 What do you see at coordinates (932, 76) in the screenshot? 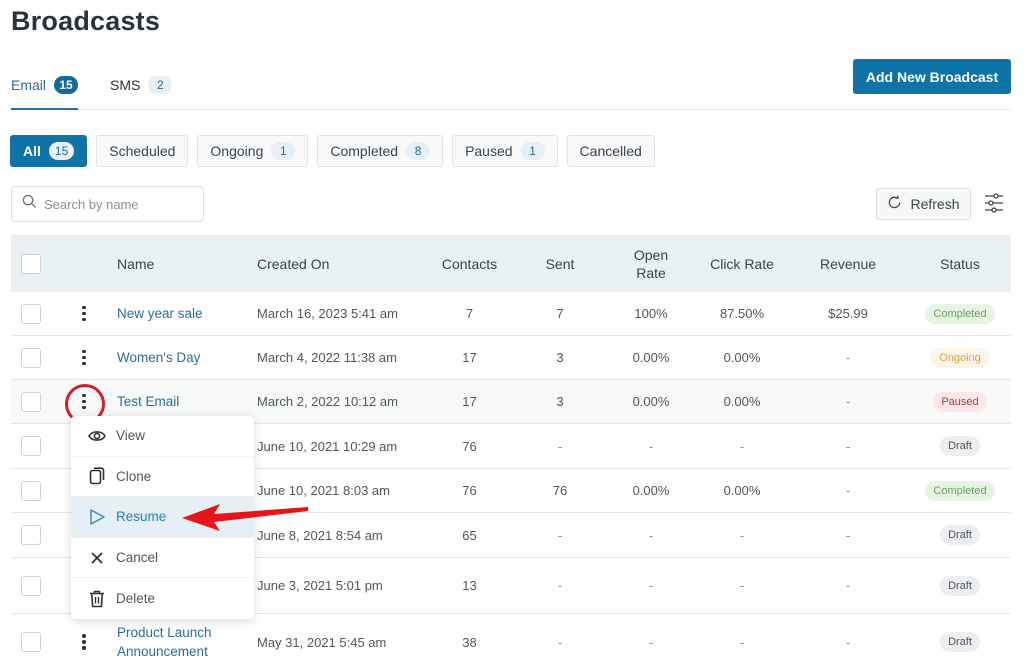
I see `add-new-broadcast-button: Add New Broadcast` at bounding box center [932, 76].